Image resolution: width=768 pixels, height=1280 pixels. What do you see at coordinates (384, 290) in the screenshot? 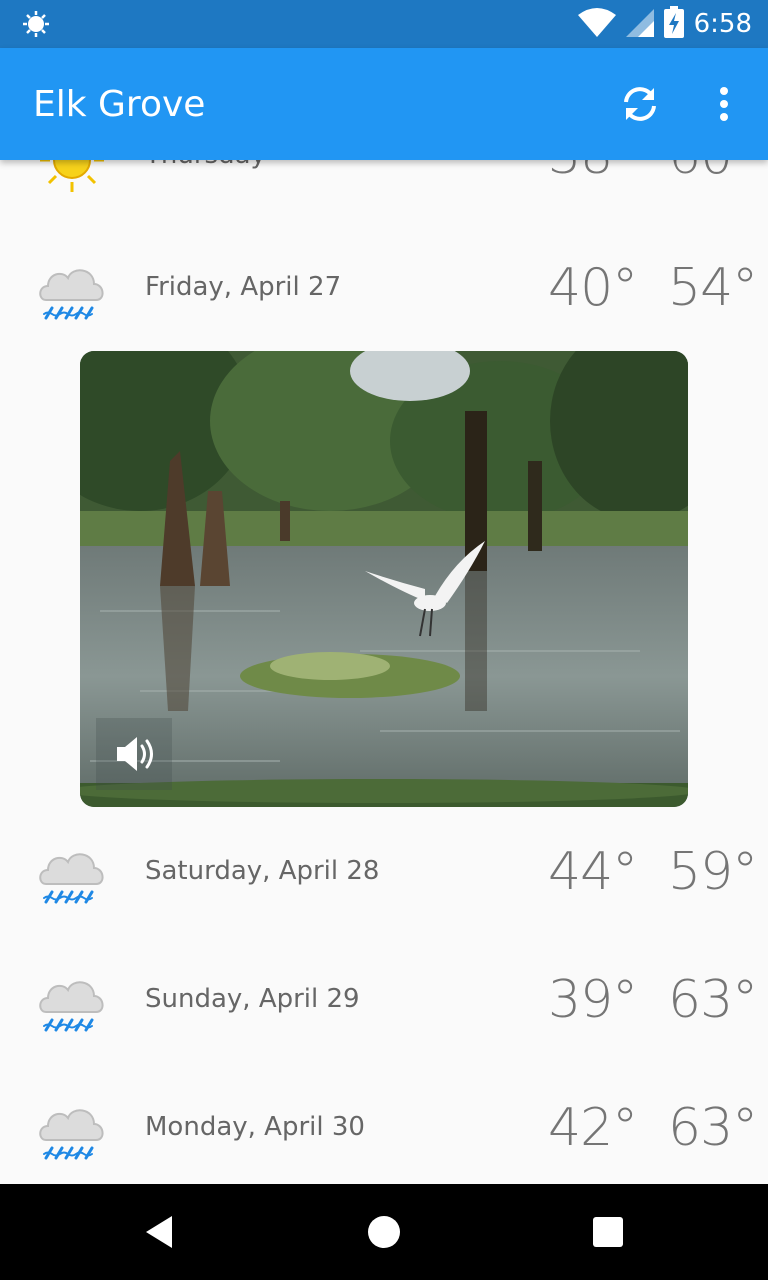
I see `forecast-row: Friday, April 27 40° 54°` at bounding box center [384, 290].